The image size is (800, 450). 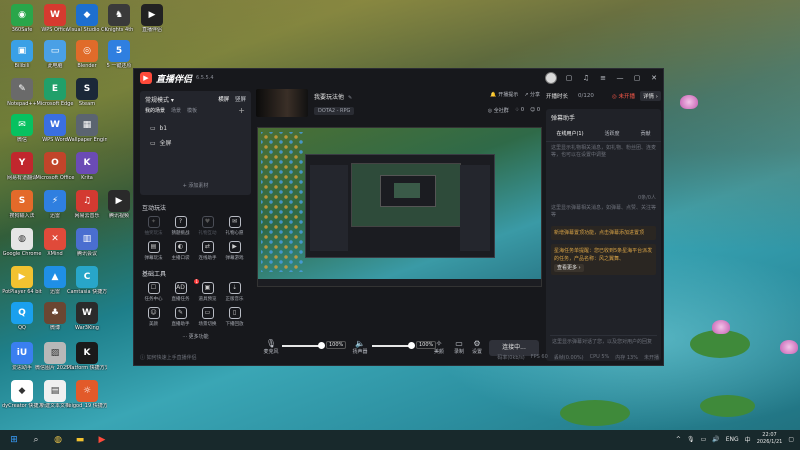 I want to click on desktop-shortcut: ▦ Wallpaper Engine, so click(x=87, y=128).